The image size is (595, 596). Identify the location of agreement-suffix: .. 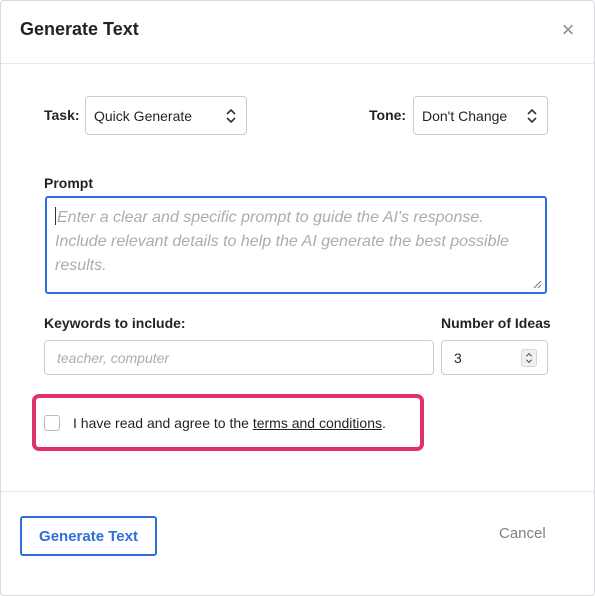
(384, 423).